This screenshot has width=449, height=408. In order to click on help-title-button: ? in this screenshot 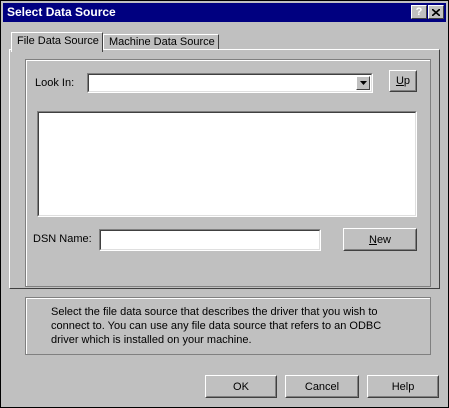, I will do `click(419, 12)`.